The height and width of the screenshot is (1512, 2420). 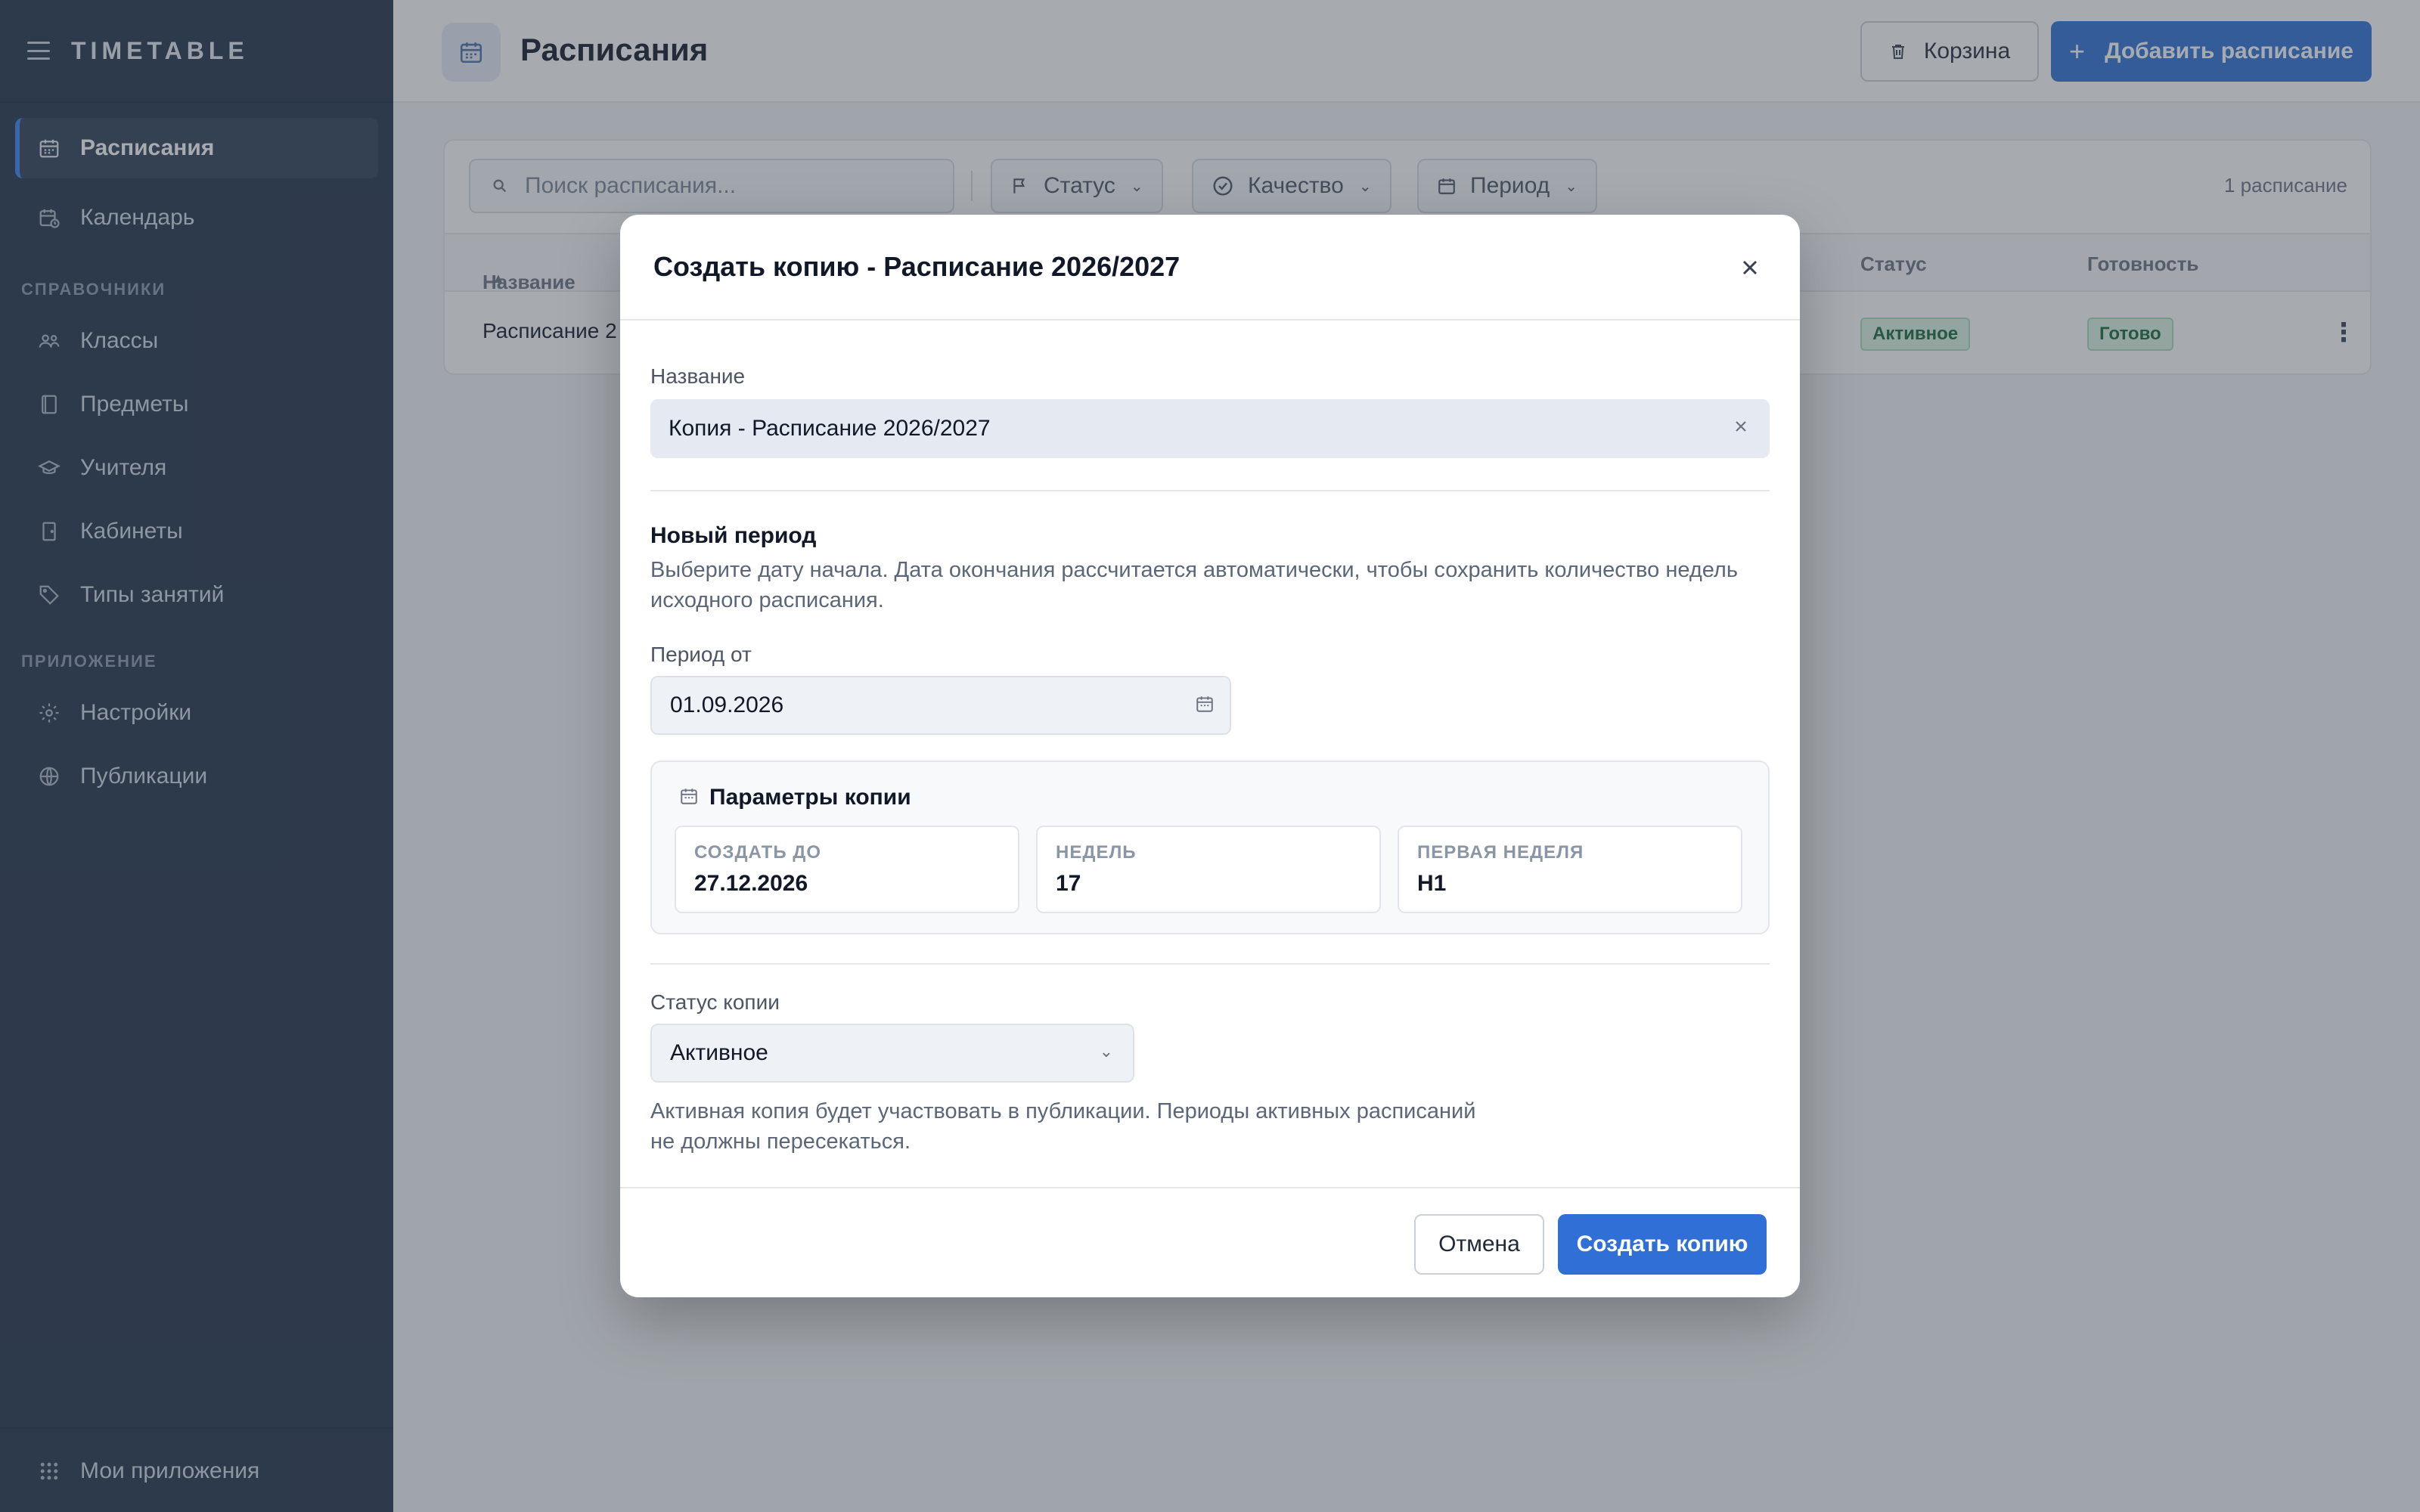 What do you see at coordinates (1500, 852) in the screenshot?
I see `param-label: ПЕРВАЯ НЕДЕЛЯ` at bounding box center [1500, 852].